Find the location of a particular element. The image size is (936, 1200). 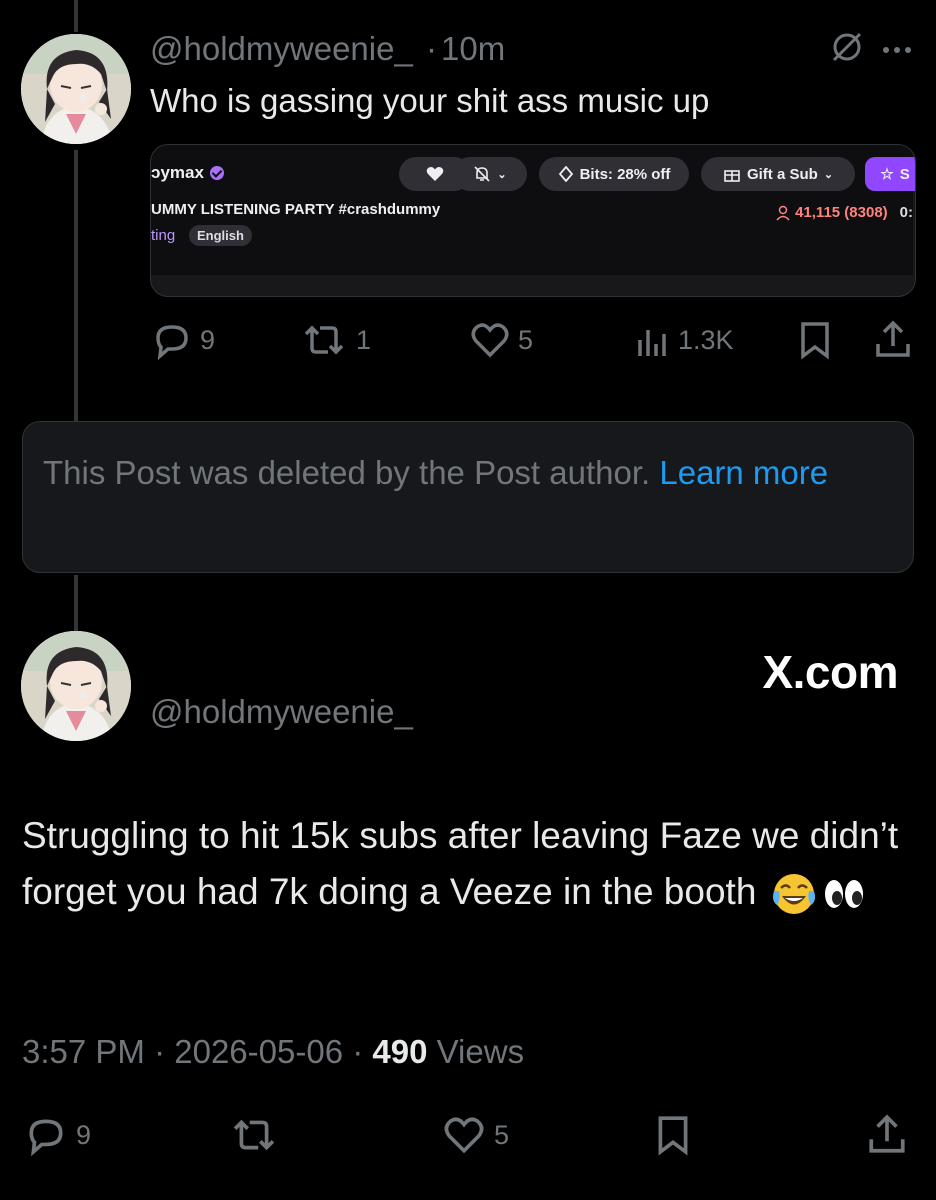

bell-off-icon is located at coordinates (482, 174).